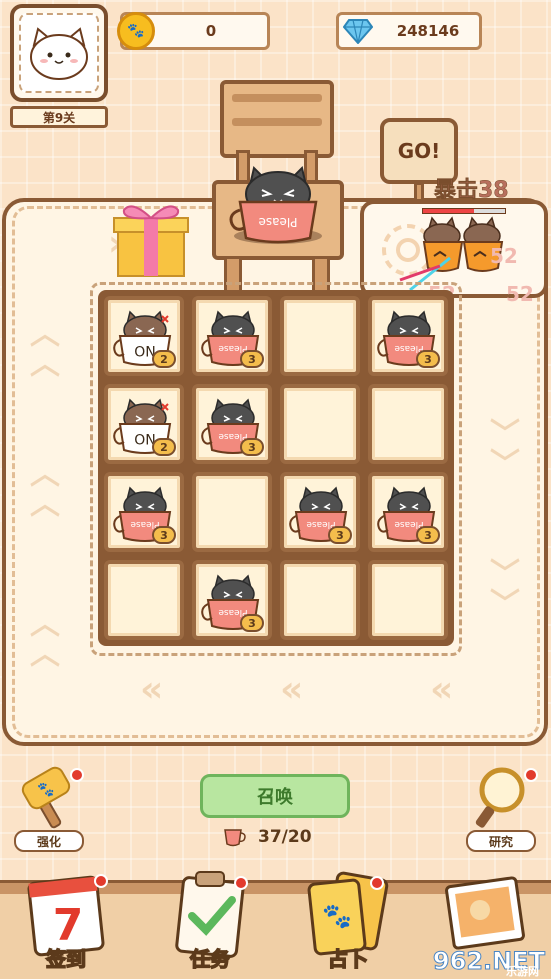  I want to click on paw-coin-icon: 🐾, so click(136, 31).